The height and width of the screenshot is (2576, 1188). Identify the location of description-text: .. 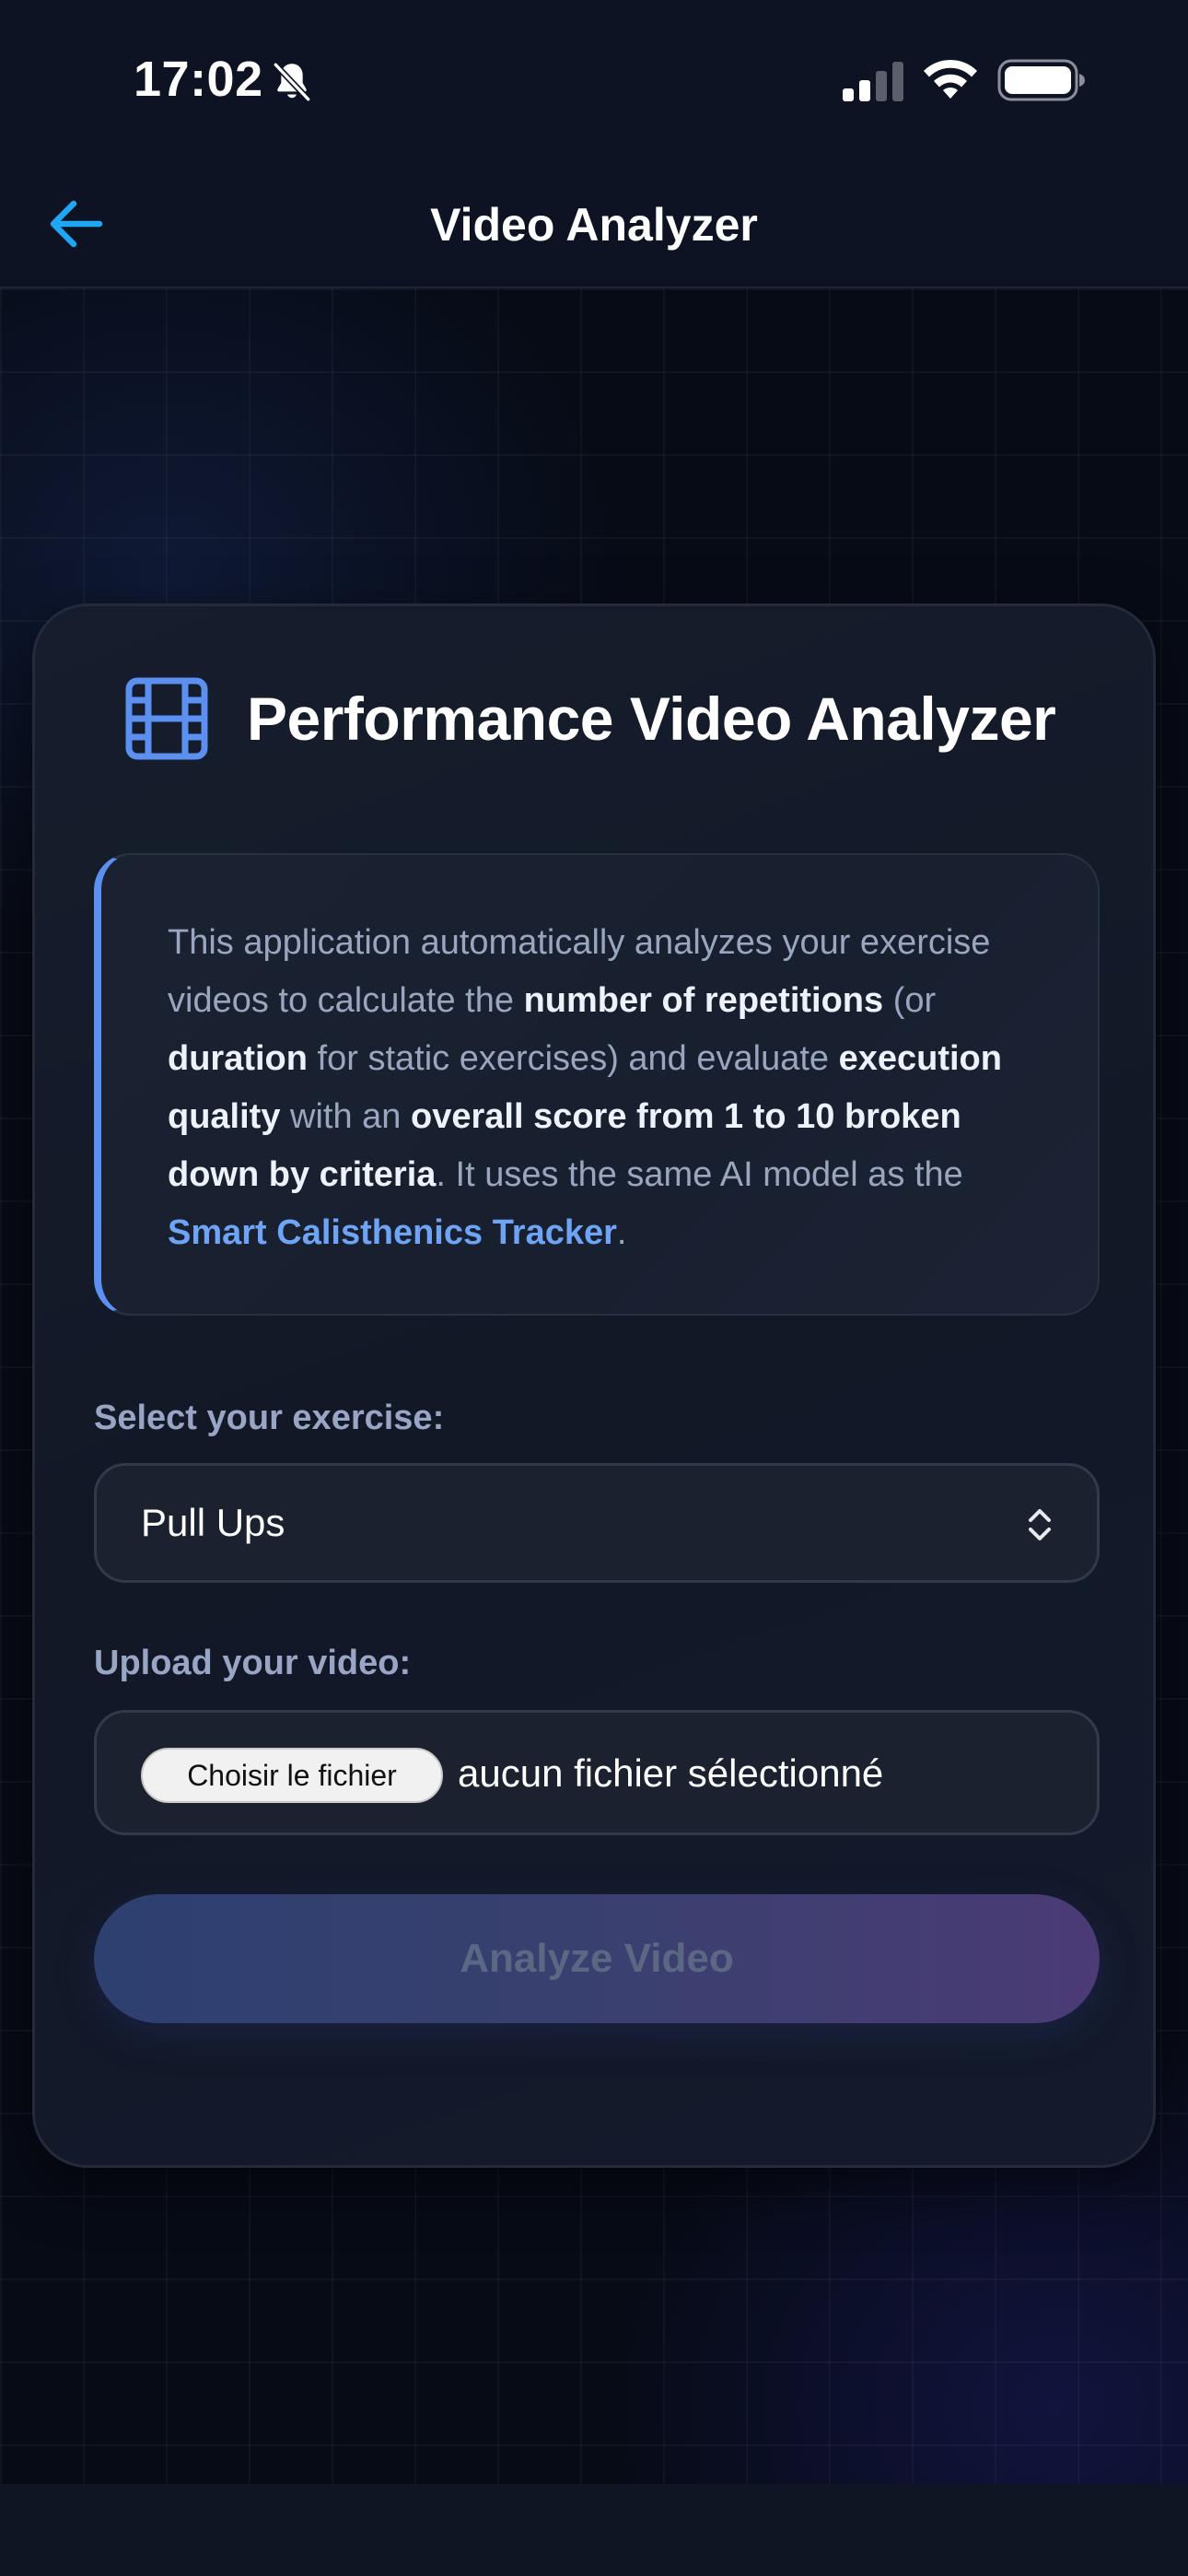
(621, 1232).